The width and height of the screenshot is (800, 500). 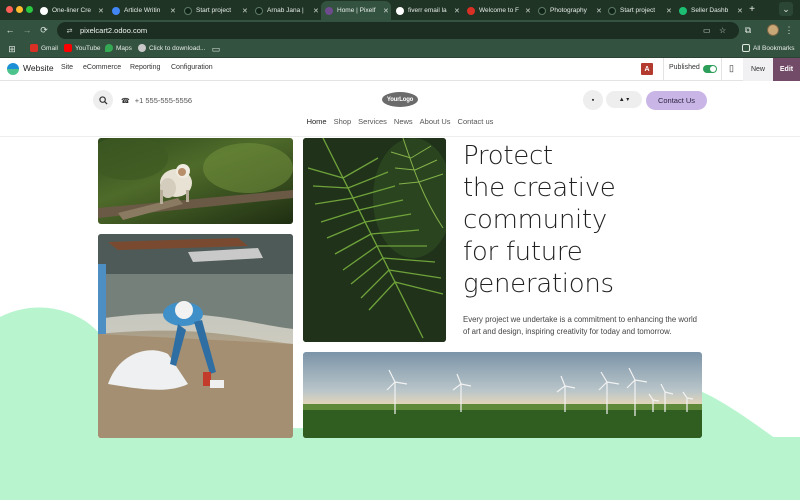 I want to click on headline-line: community, so click(x=535, y=220).